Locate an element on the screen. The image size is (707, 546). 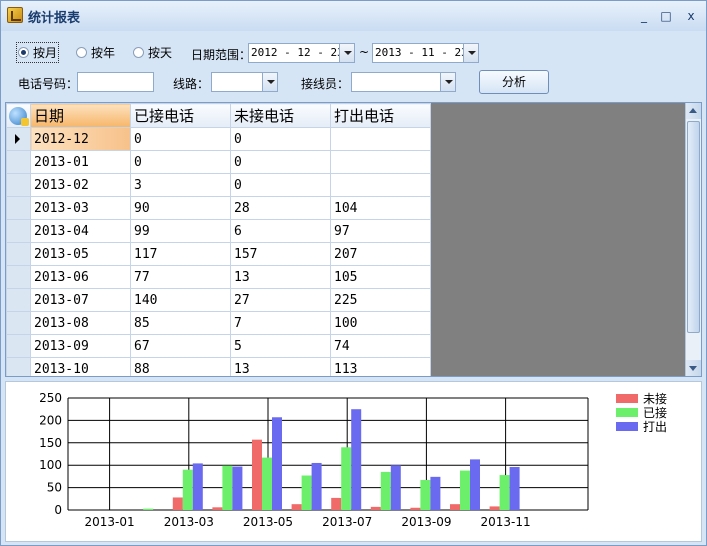
scroll-down-icon is located at coordinates (693, 368).